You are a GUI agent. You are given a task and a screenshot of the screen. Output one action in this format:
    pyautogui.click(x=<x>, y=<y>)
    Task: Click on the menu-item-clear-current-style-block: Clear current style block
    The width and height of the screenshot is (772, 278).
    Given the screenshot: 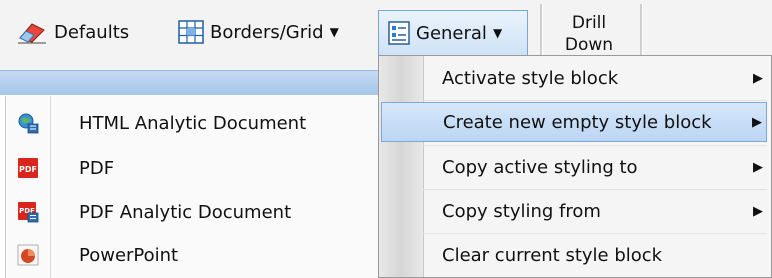 What is the action you would take?
    pyautogui.click(x=574, y=255)
    